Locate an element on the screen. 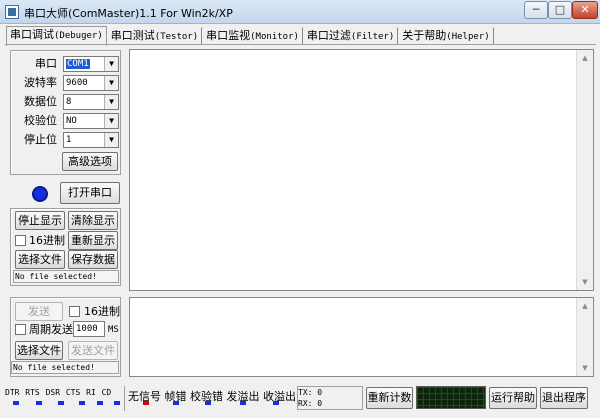 The width and height of the screenshot is (600, 418). signal-ri: RI is located at coordinates (91, 392).